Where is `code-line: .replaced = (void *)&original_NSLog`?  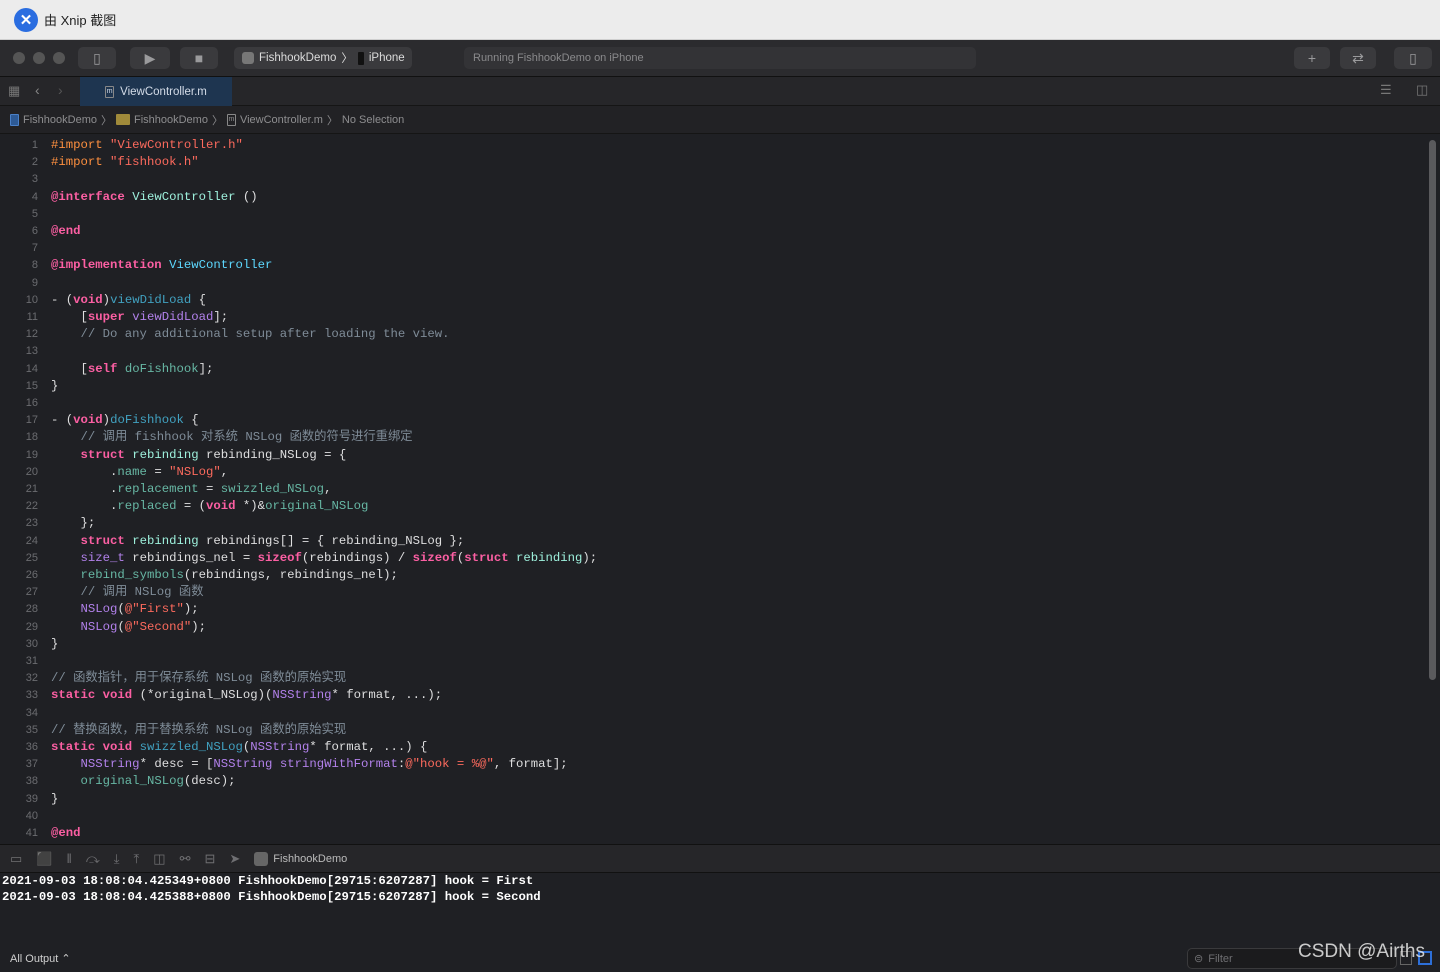 code-line: .replaced = (void *)&original_NSLog is located at coordinates (209, 506).